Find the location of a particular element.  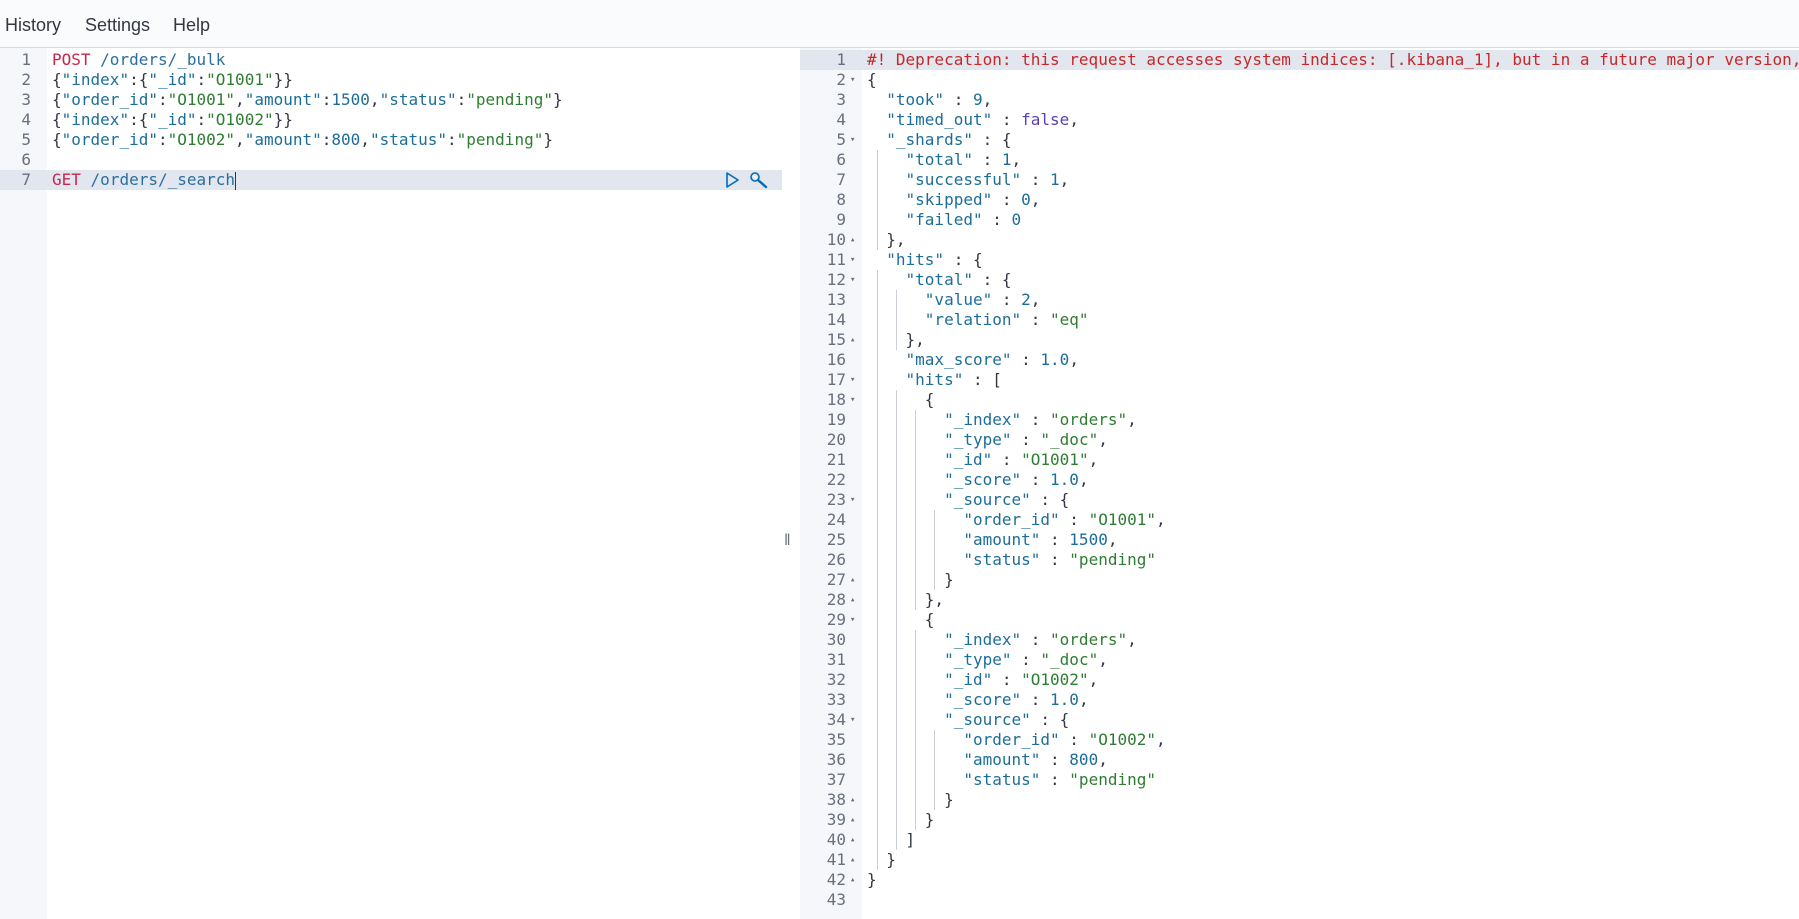

code-token-key: "successful" is located at coordinates (963, 179).